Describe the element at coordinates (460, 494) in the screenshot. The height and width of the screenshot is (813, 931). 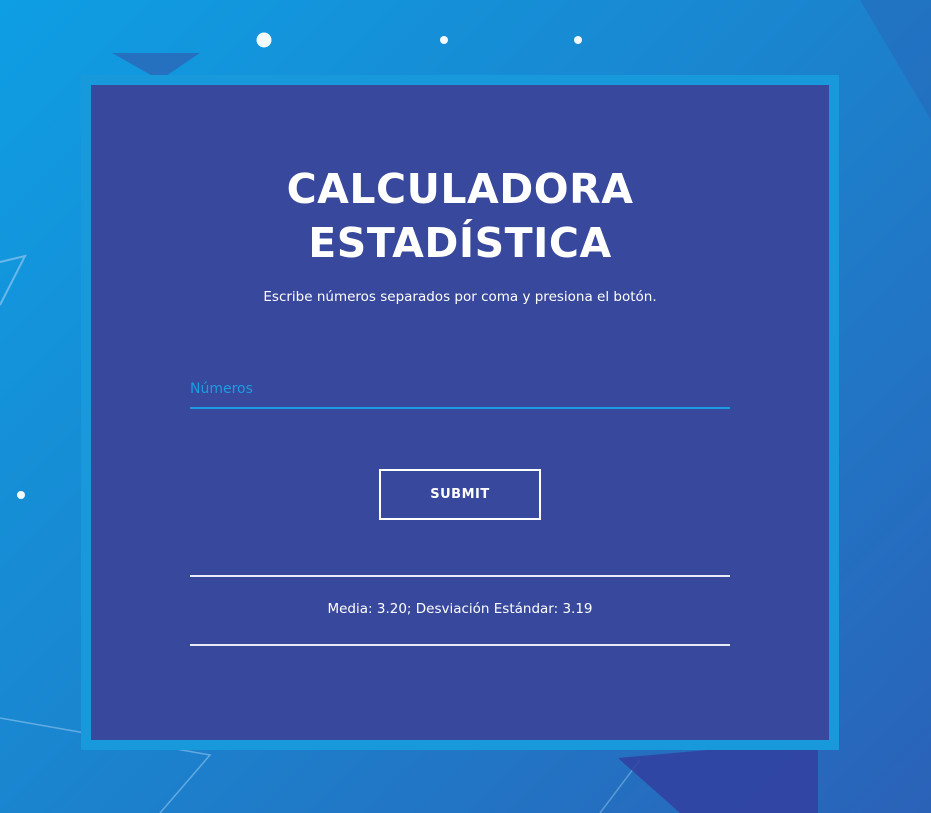
I see `submit-button: SUBMIT` at that location.